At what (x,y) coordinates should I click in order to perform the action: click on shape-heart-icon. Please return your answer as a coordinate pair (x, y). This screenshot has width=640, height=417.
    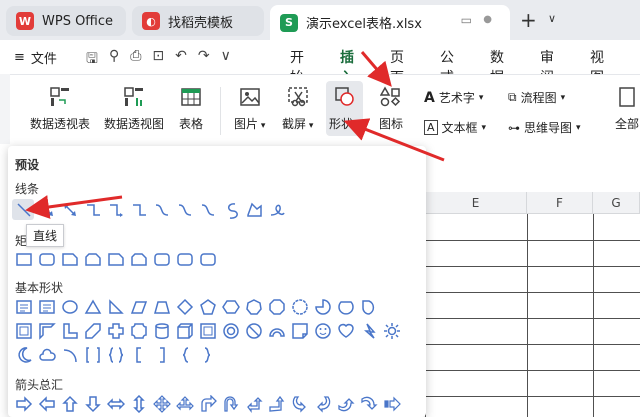
    Looking at the image, I should click on (345, 331).